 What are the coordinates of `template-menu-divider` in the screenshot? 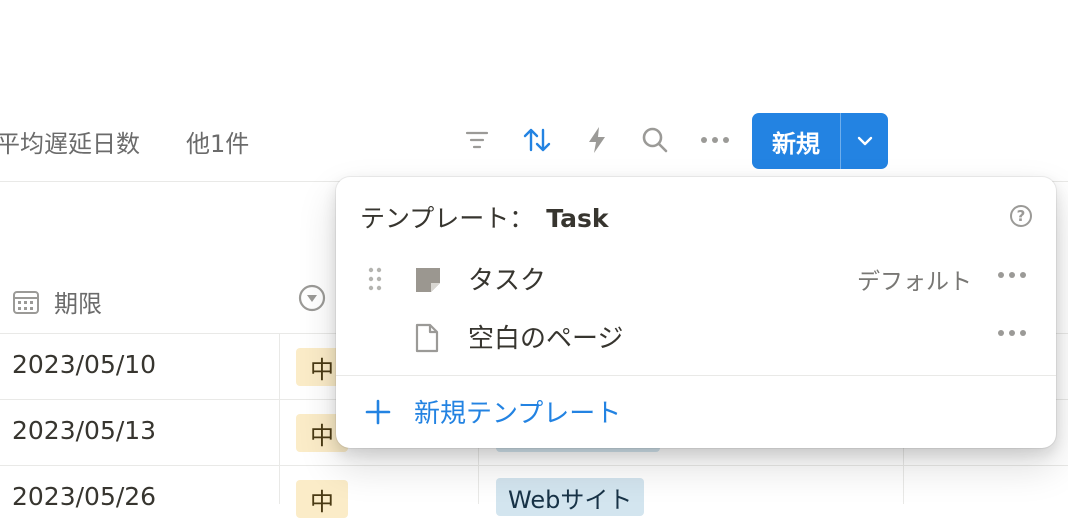 It's located at (696, 375).